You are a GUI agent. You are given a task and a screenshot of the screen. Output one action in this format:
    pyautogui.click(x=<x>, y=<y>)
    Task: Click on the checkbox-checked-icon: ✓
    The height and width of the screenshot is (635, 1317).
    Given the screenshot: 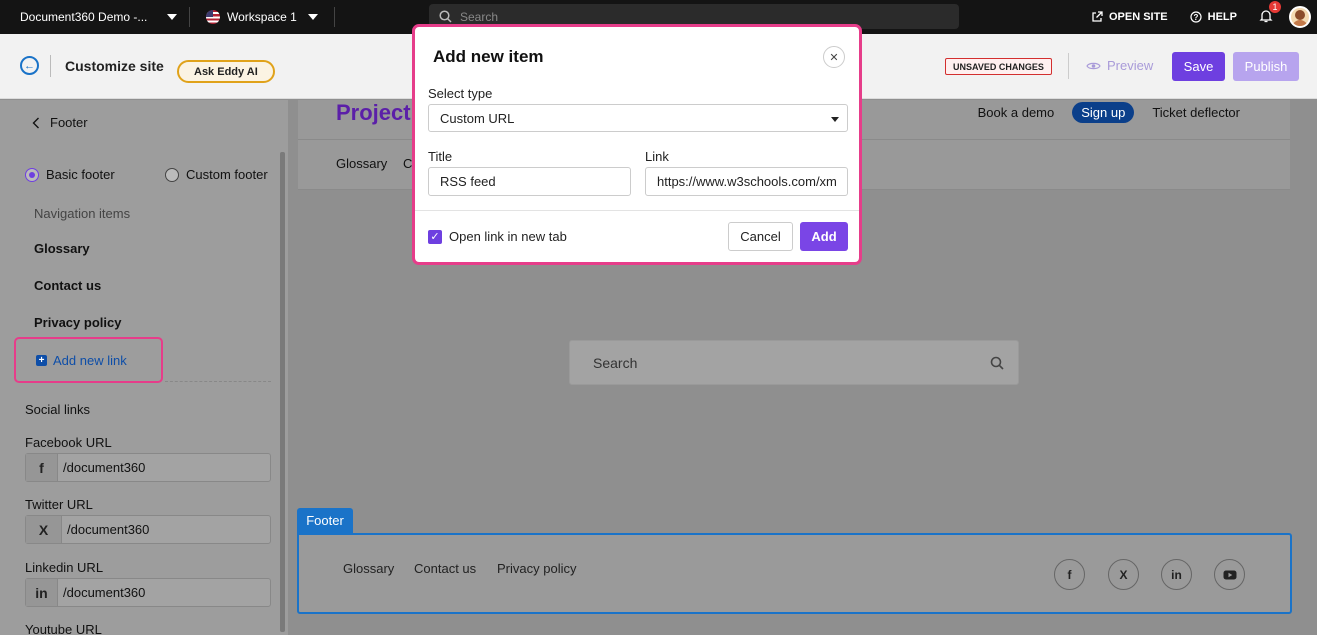 What is the action you would take?
    pyautogui.click(x=435, y=236)
    